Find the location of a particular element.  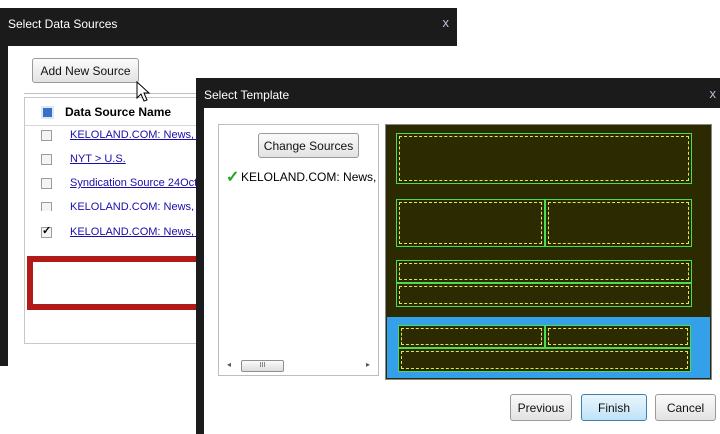

mouse-cursor-icon is located at coordinates (143, 91).